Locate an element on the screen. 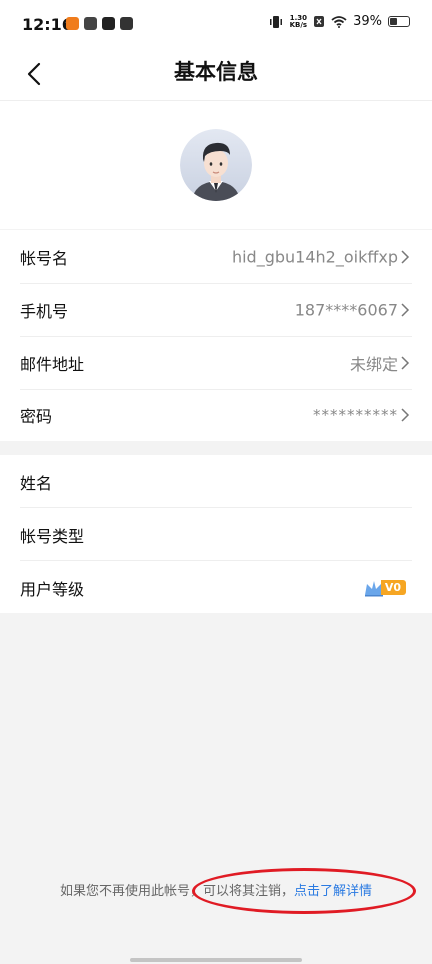 This screenshot has width=432, height=964. page-title: 基本信息 is located at coordinates (216, 72).